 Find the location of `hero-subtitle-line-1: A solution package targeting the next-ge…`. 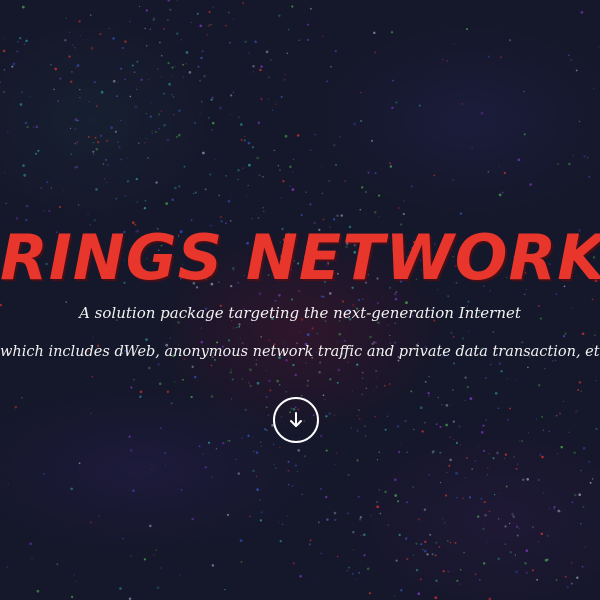

hero-subtitle-line-1: A solution package targeting the next-ge… is located at coordinates (300, 313).